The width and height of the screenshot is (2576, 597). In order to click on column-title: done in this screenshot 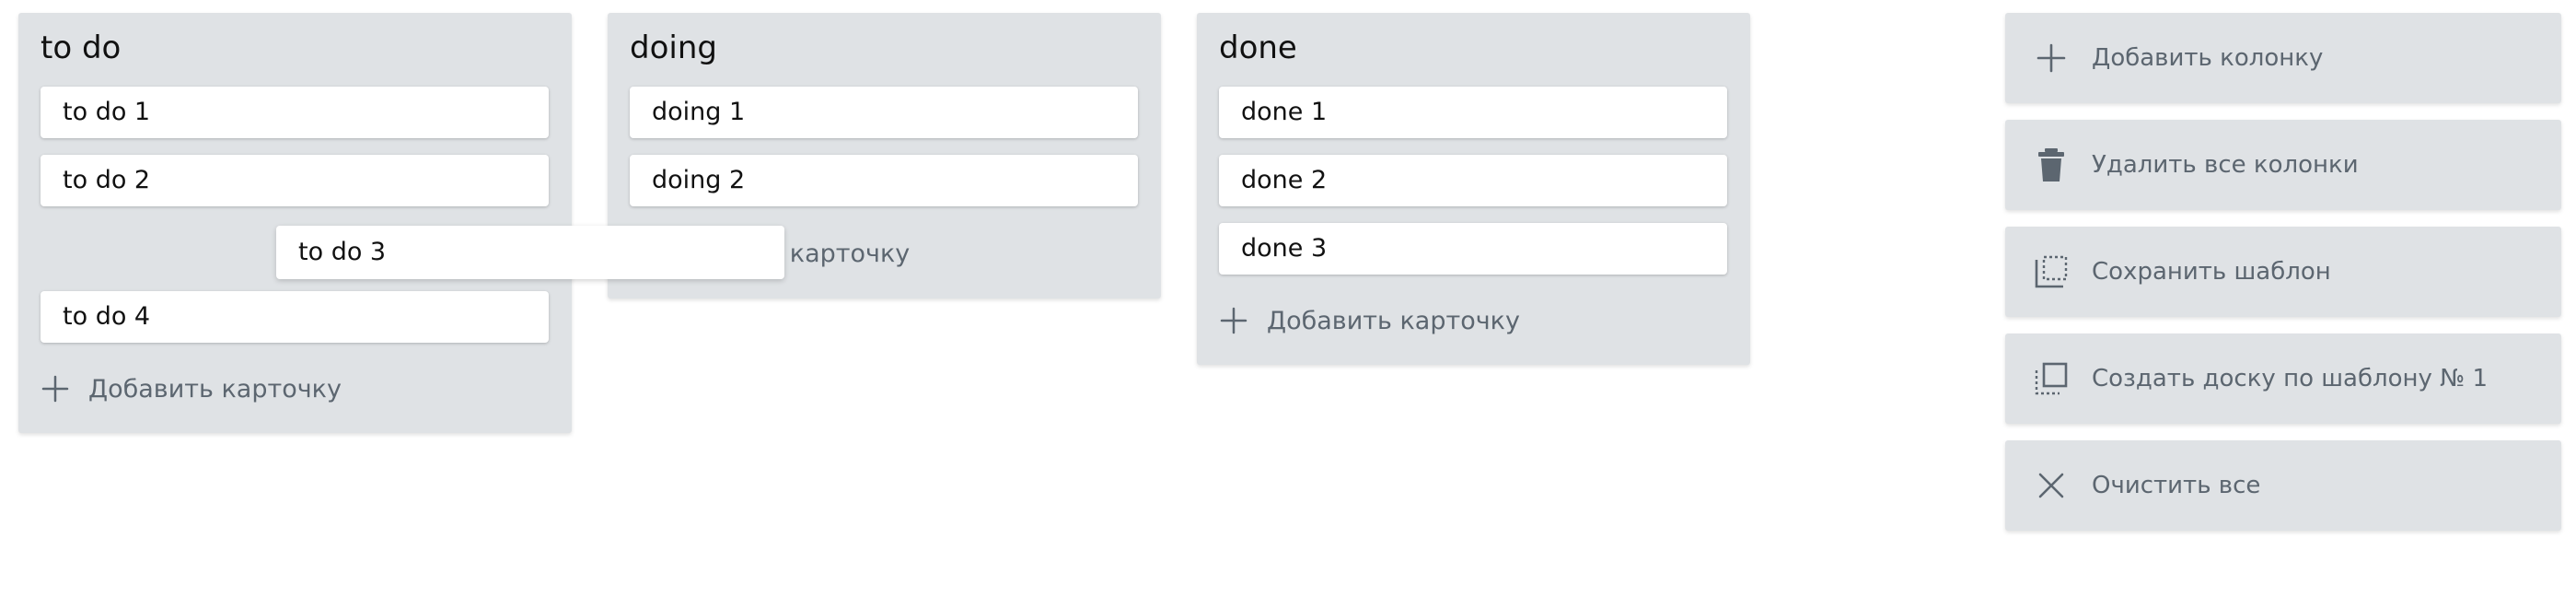, I will do `click(1258, 47)`.